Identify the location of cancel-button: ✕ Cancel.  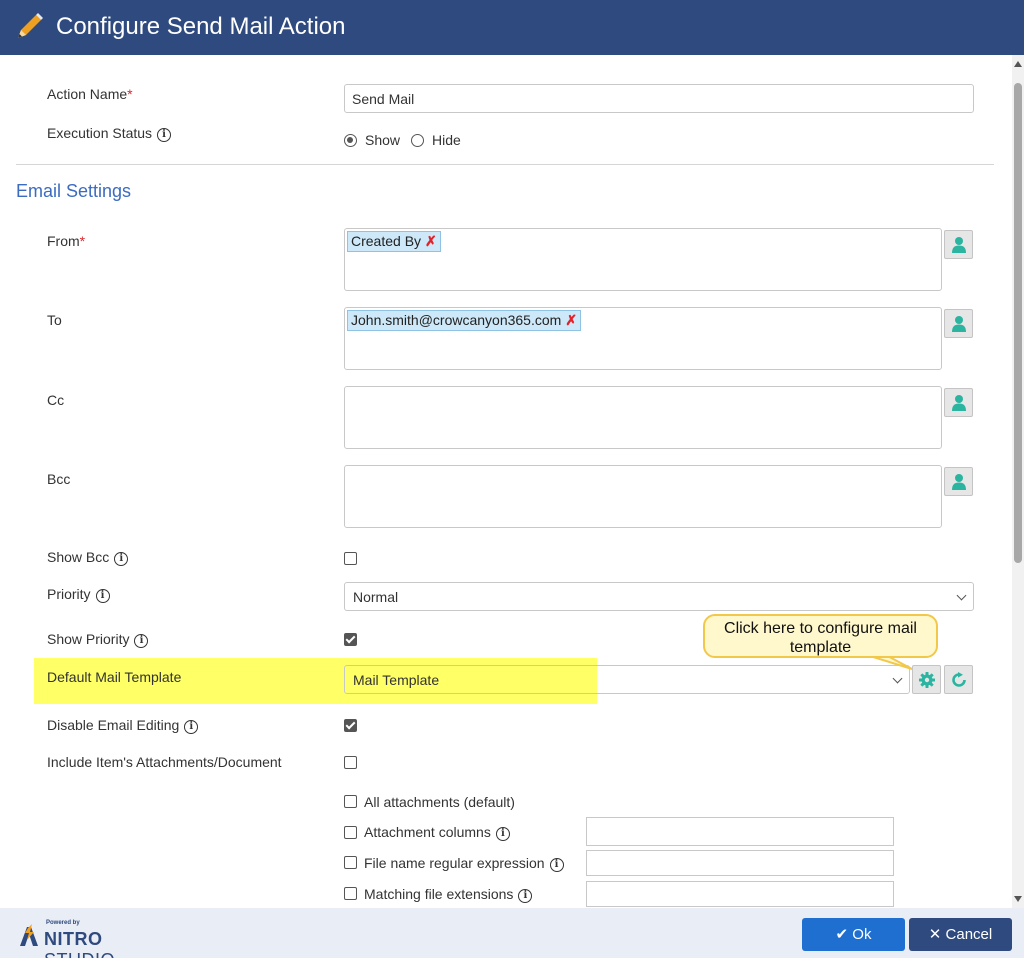
(960, 934).